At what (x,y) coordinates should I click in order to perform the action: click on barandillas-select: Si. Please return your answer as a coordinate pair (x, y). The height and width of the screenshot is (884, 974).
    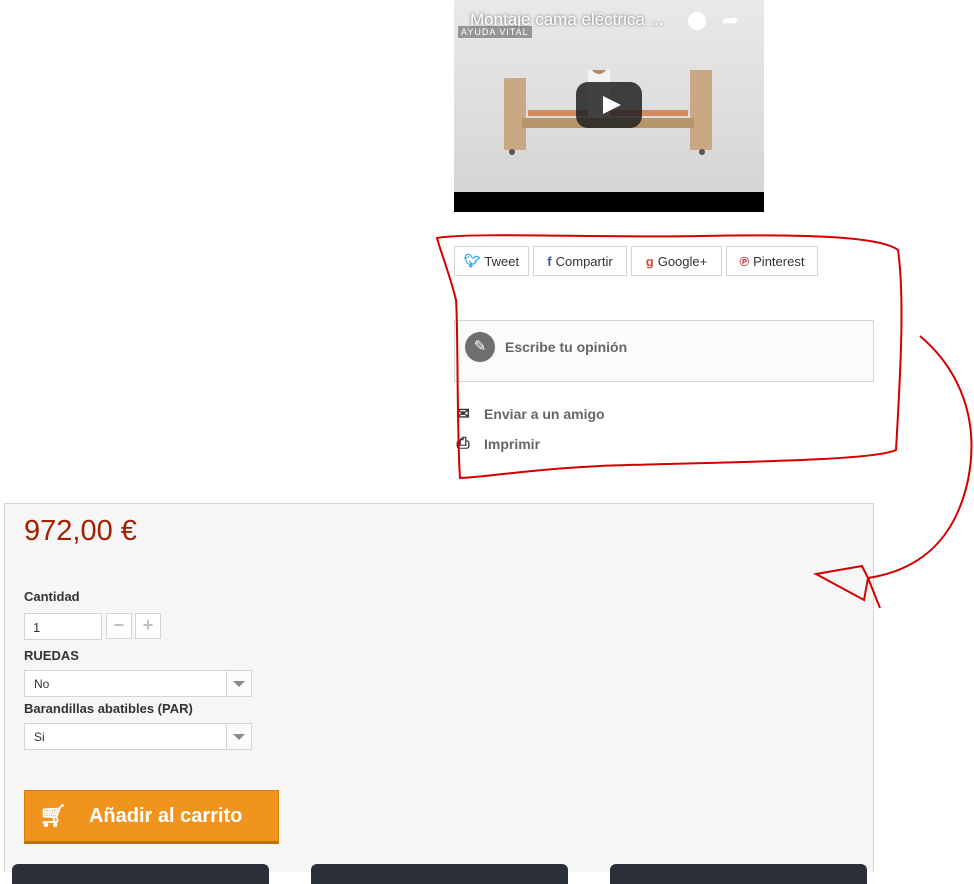
    Looking at the image, I should click on (138, 736).